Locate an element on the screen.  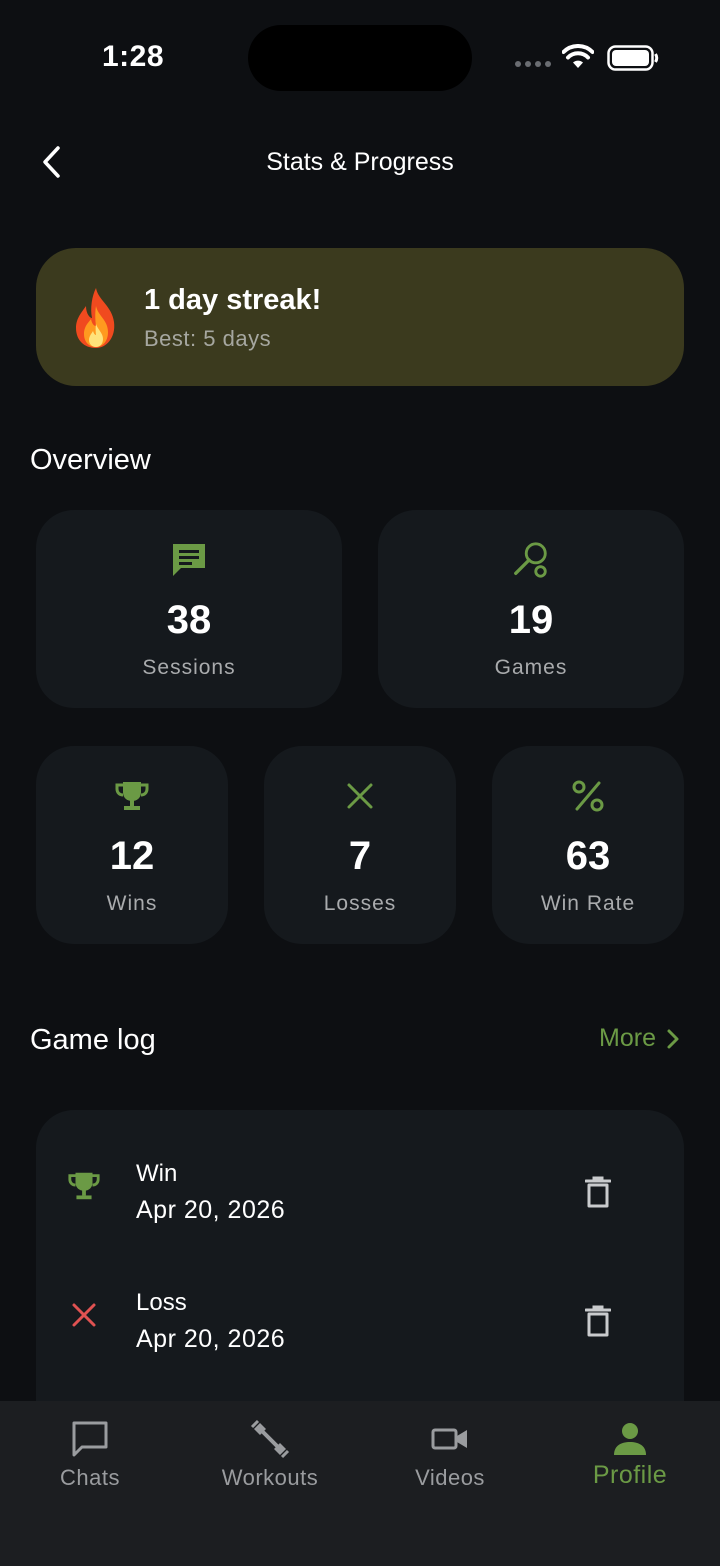
percent-icon is located at coordinates (588, 796).